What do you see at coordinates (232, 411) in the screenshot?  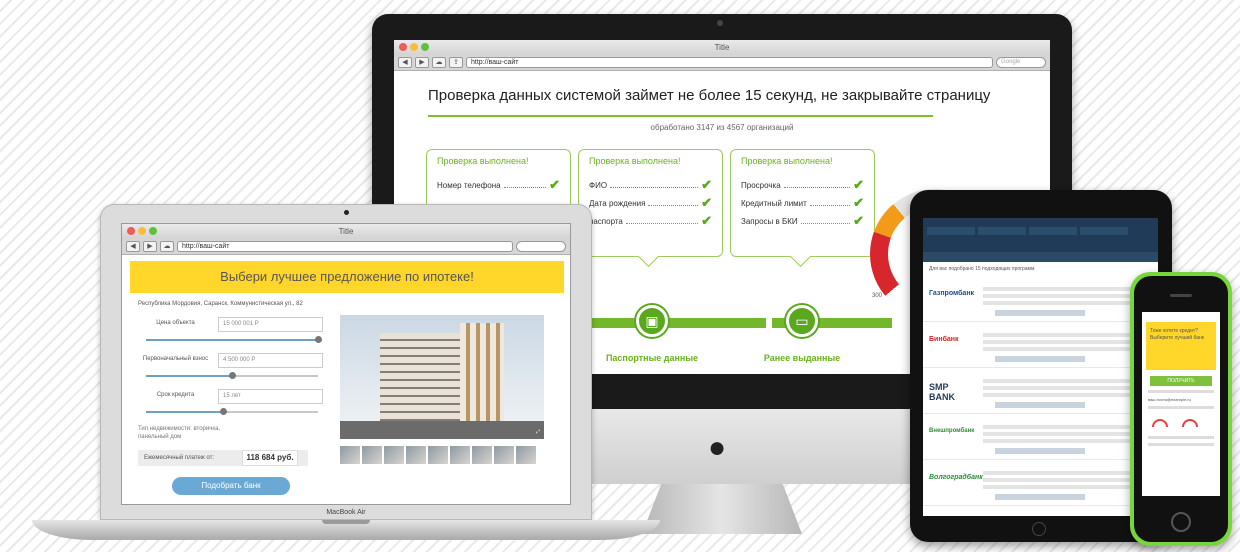 I see `term-slider` at bounding box center [232, 411].